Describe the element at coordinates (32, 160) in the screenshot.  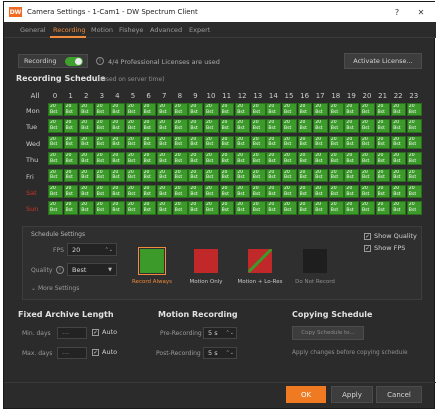
I see `day-header-thu: Thu` at that location.